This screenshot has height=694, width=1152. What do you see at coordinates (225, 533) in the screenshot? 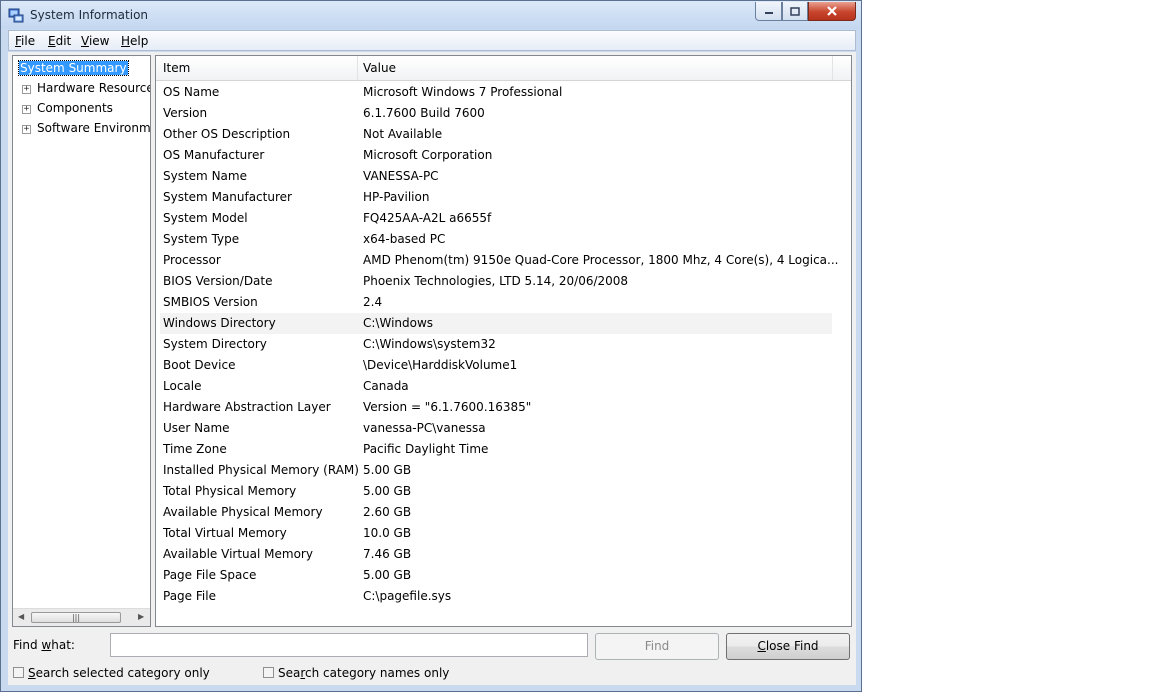
I see `row-item: Total Virtual Memory` at bounding box center [225, 533].